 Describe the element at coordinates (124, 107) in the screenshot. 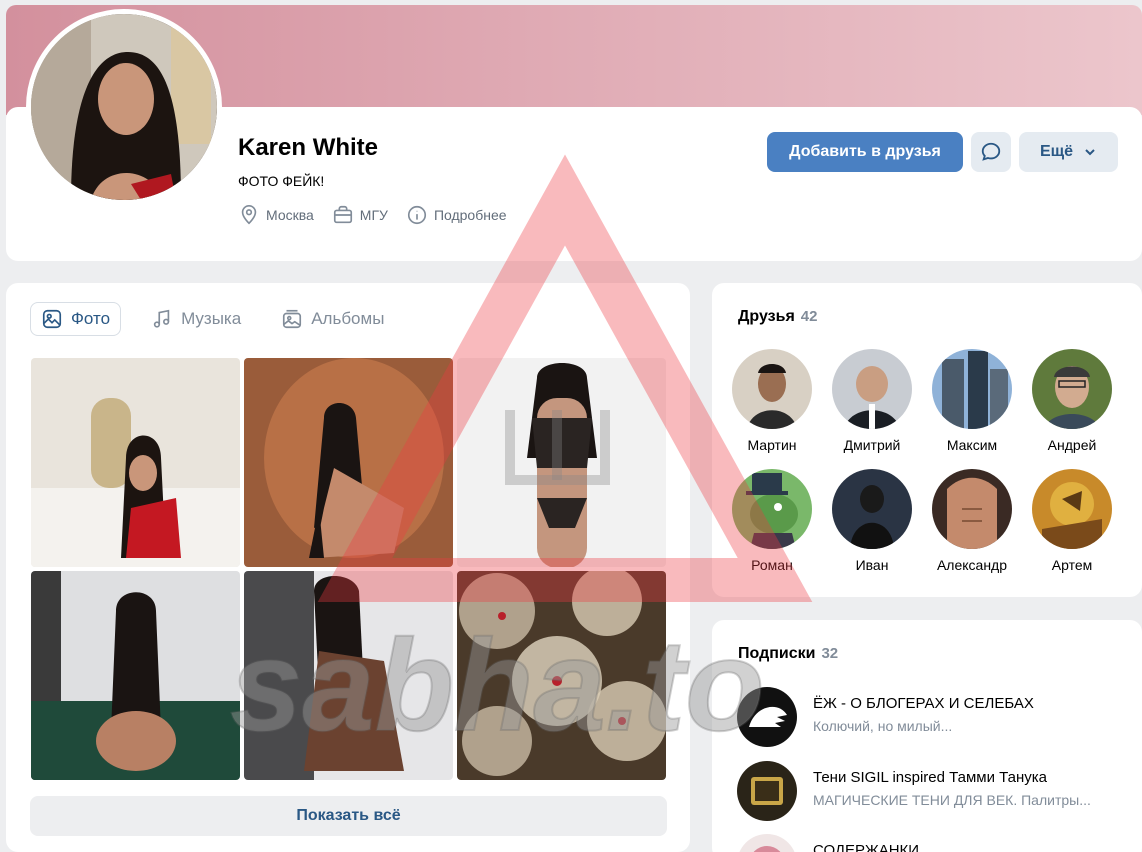

I see `profile-avatar` at that location.